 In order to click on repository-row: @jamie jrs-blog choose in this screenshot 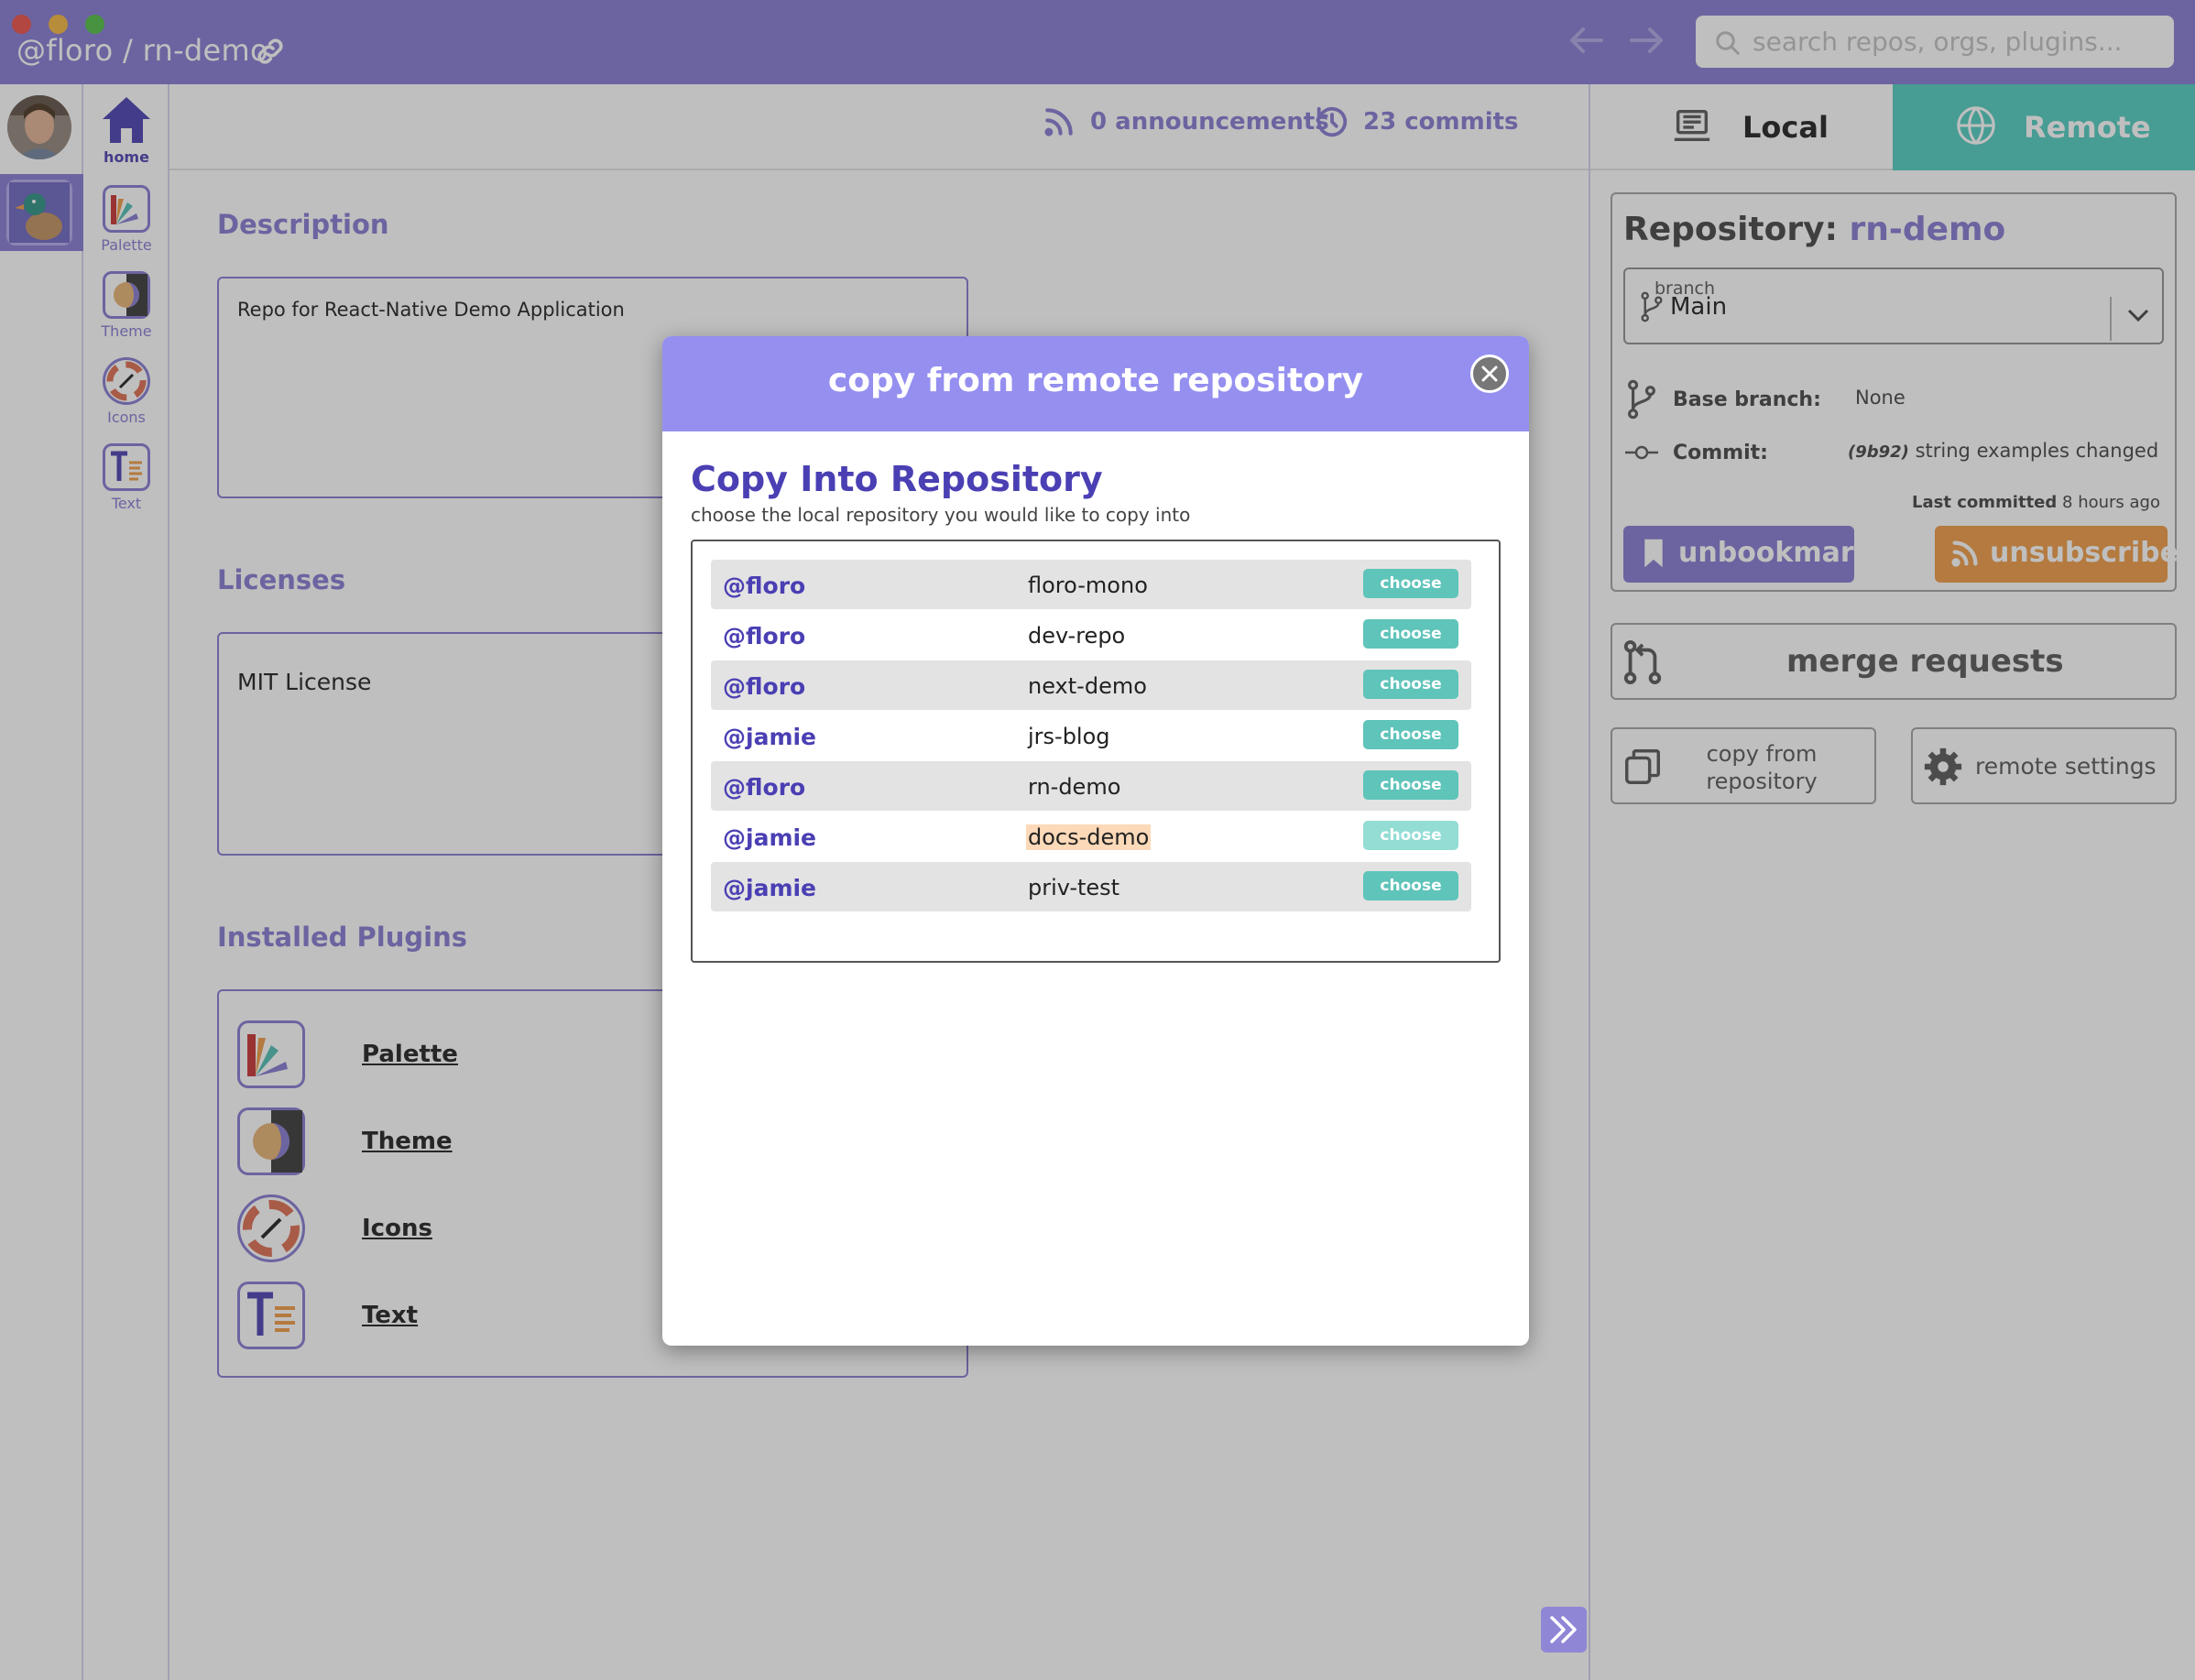, I will do `click(1091, 735)`.